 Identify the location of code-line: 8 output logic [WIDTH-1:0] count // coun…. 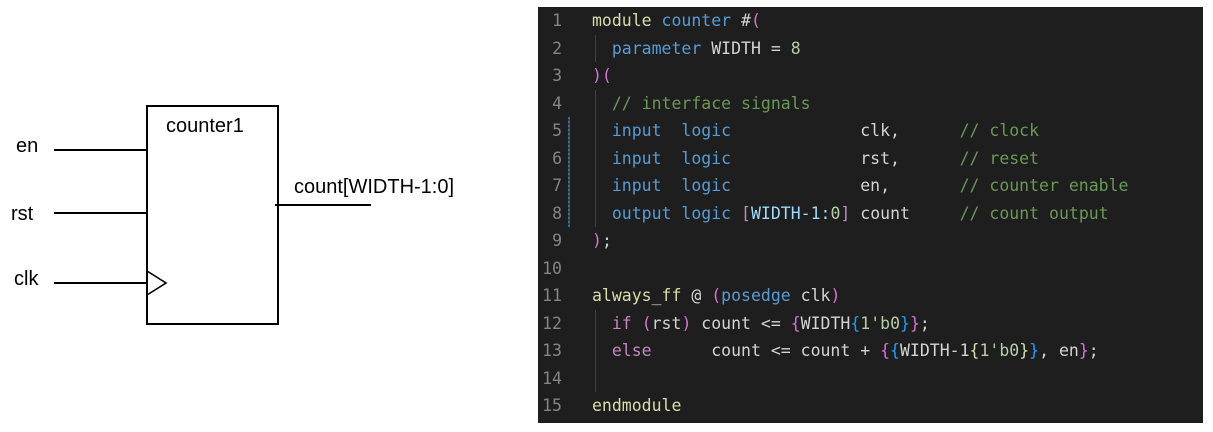
(870, 213).